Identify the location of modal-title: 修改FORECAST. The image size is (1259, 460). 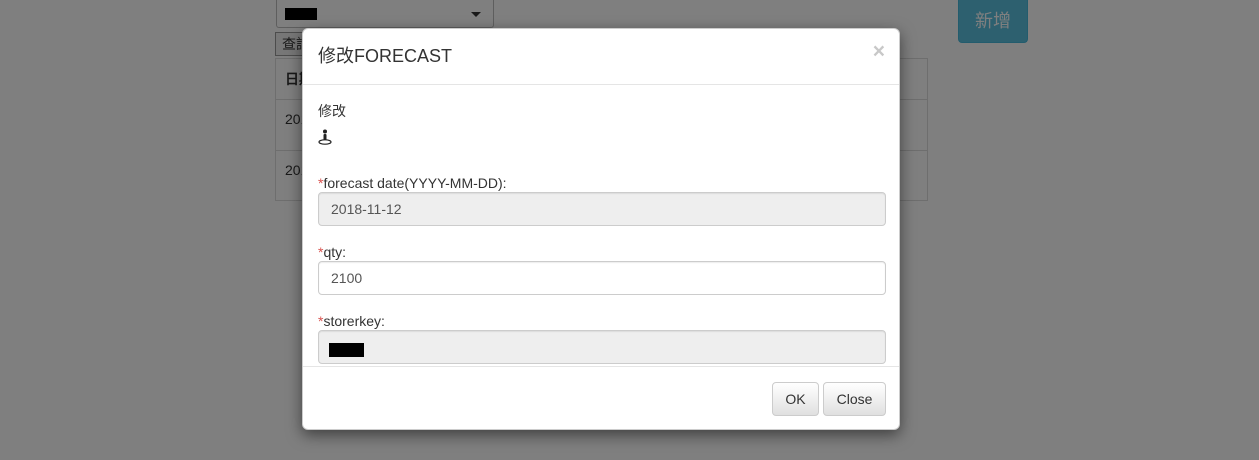
(385, 56).